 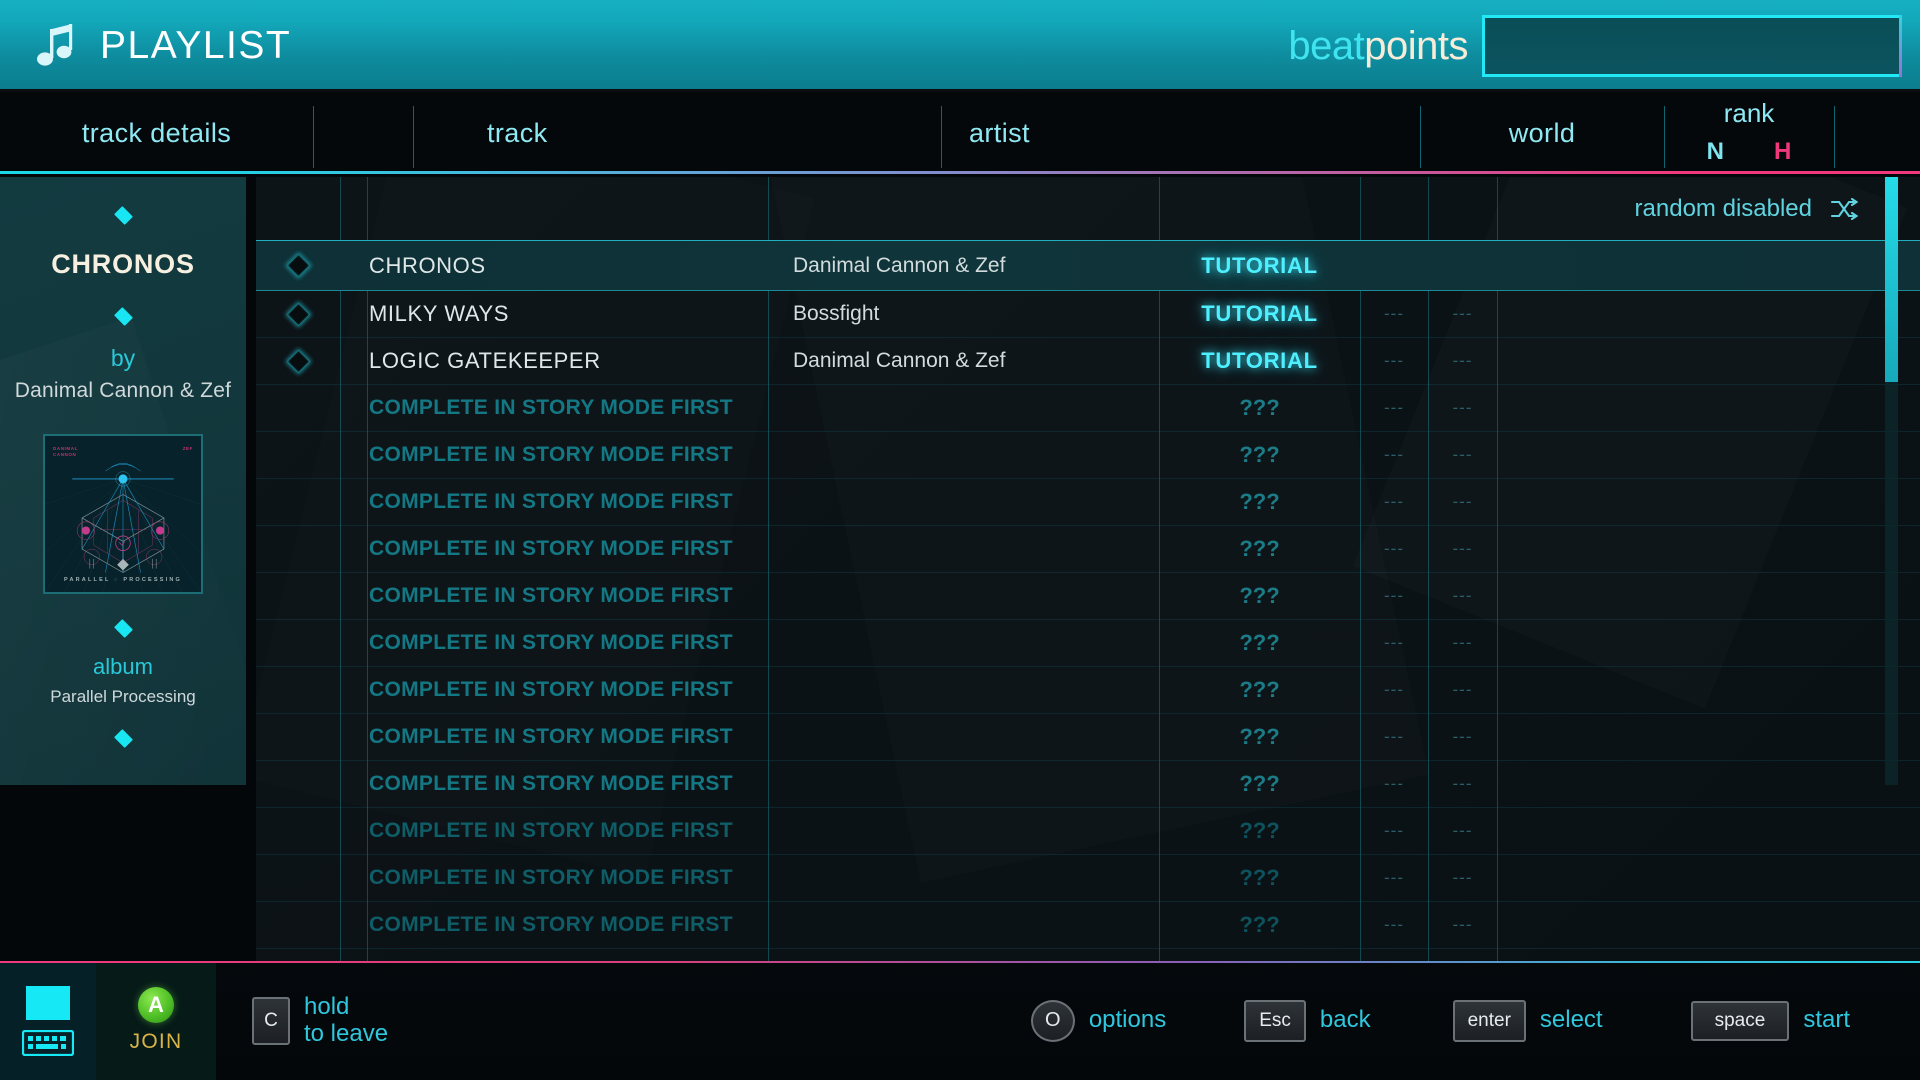 I want to click on track-row: CHRONOS Danimal Cannon & Zef TUTORIAL, so click(x=1088, y=265).